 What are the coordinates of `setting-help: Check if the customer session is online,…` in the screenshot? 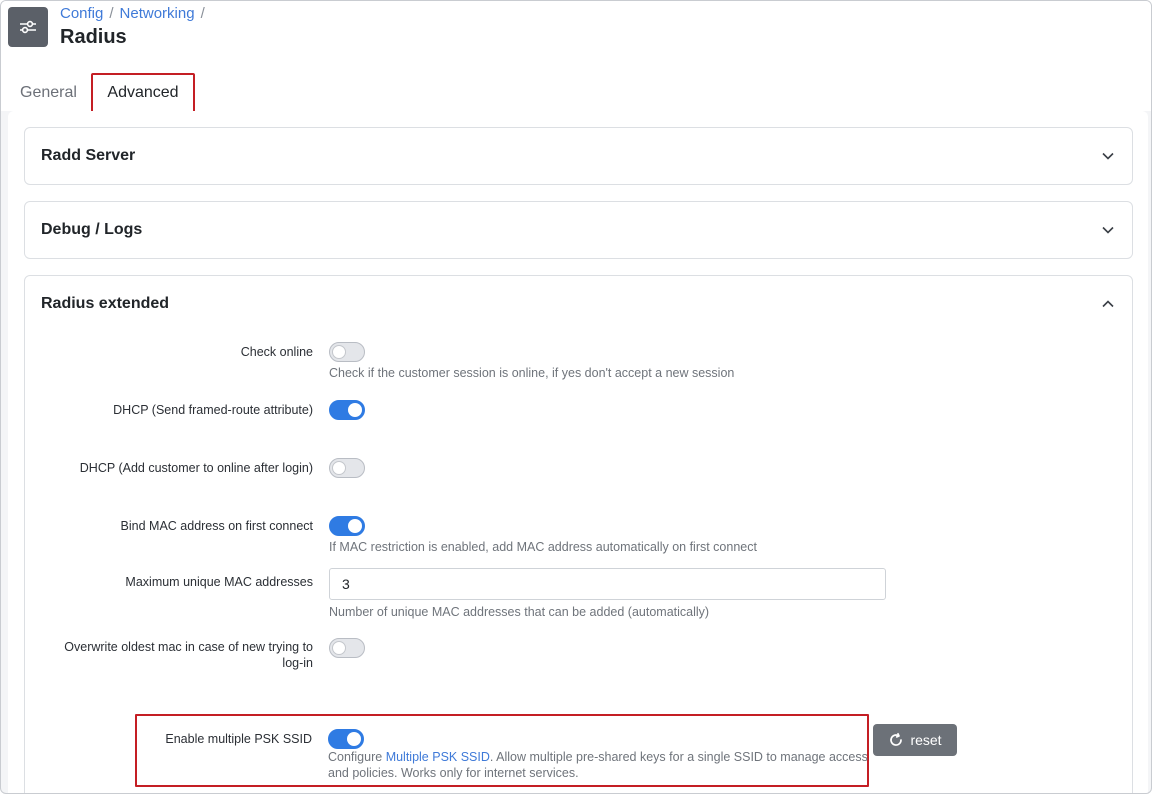 It's located at (532, 373).